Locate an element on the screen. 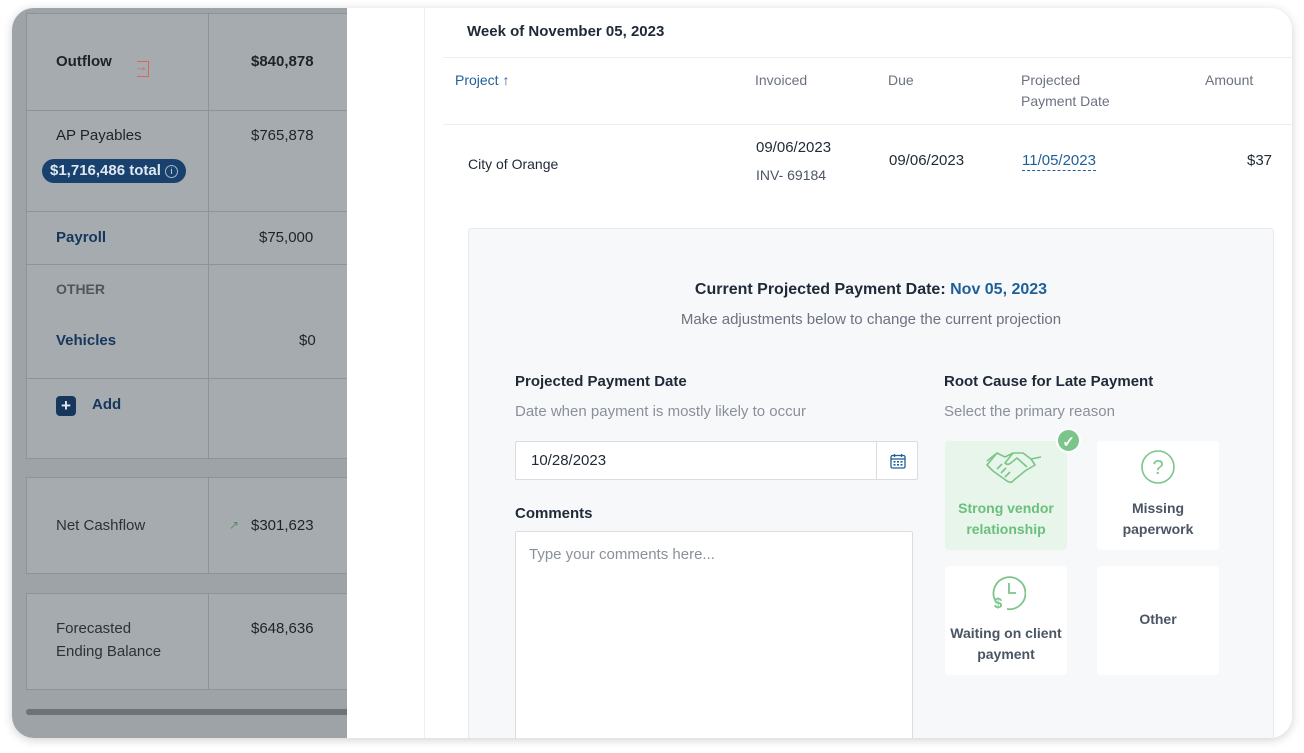 The width and height of the screenshot is (1304, 753). forecasted-label-line1: Forecasted is located at coordinates (94, 628).